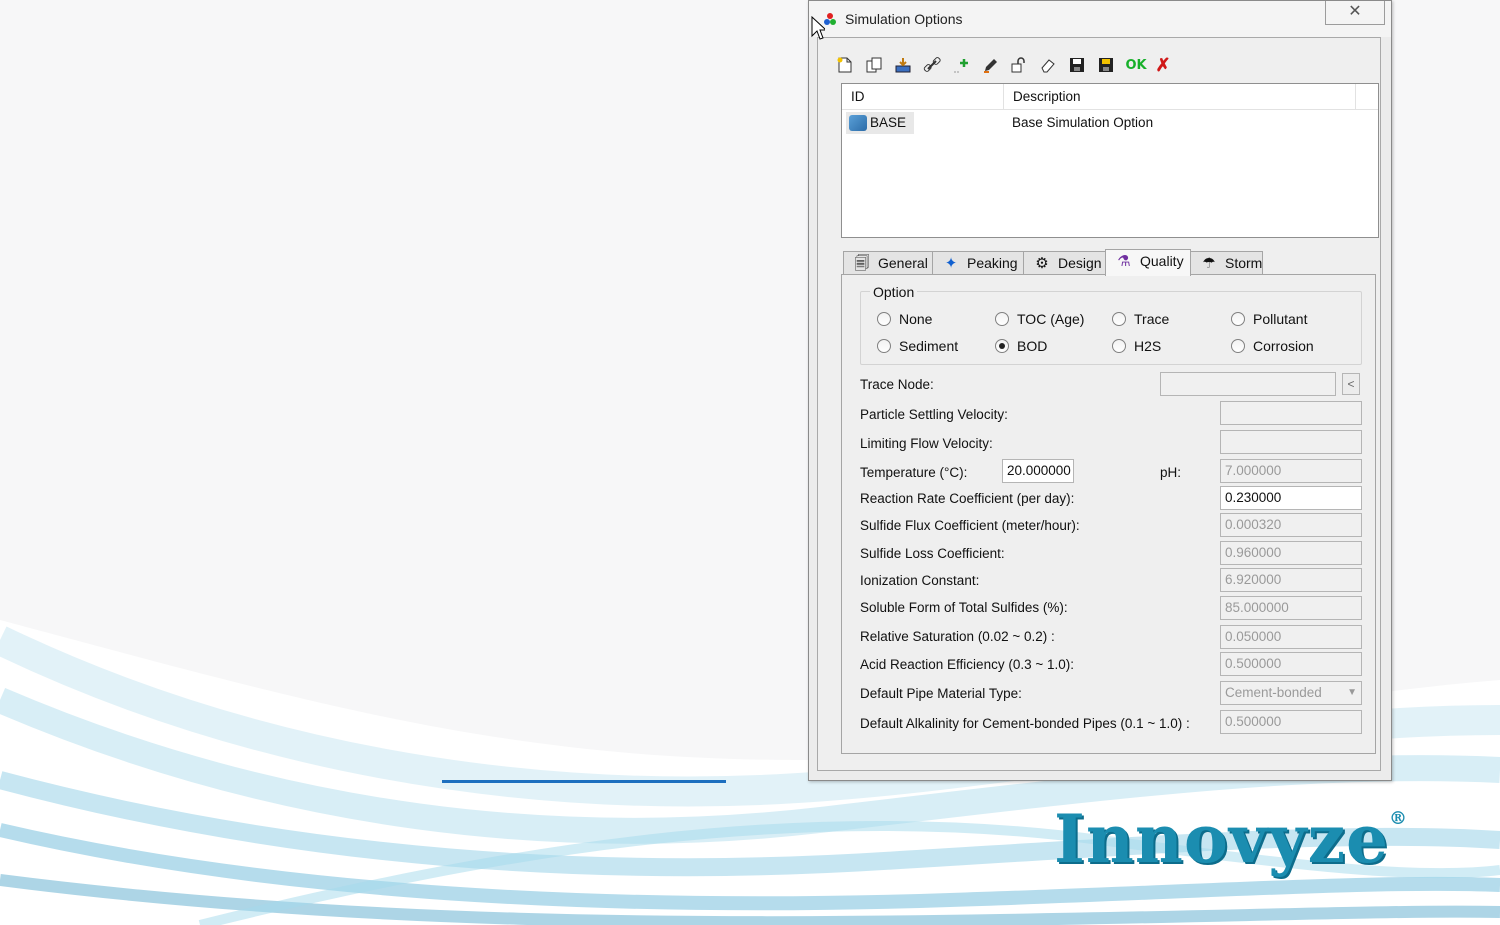 This screenshot has height=925, width=1500. I want to click on radio-corrosion: Corrosion, so click(1272, 346).